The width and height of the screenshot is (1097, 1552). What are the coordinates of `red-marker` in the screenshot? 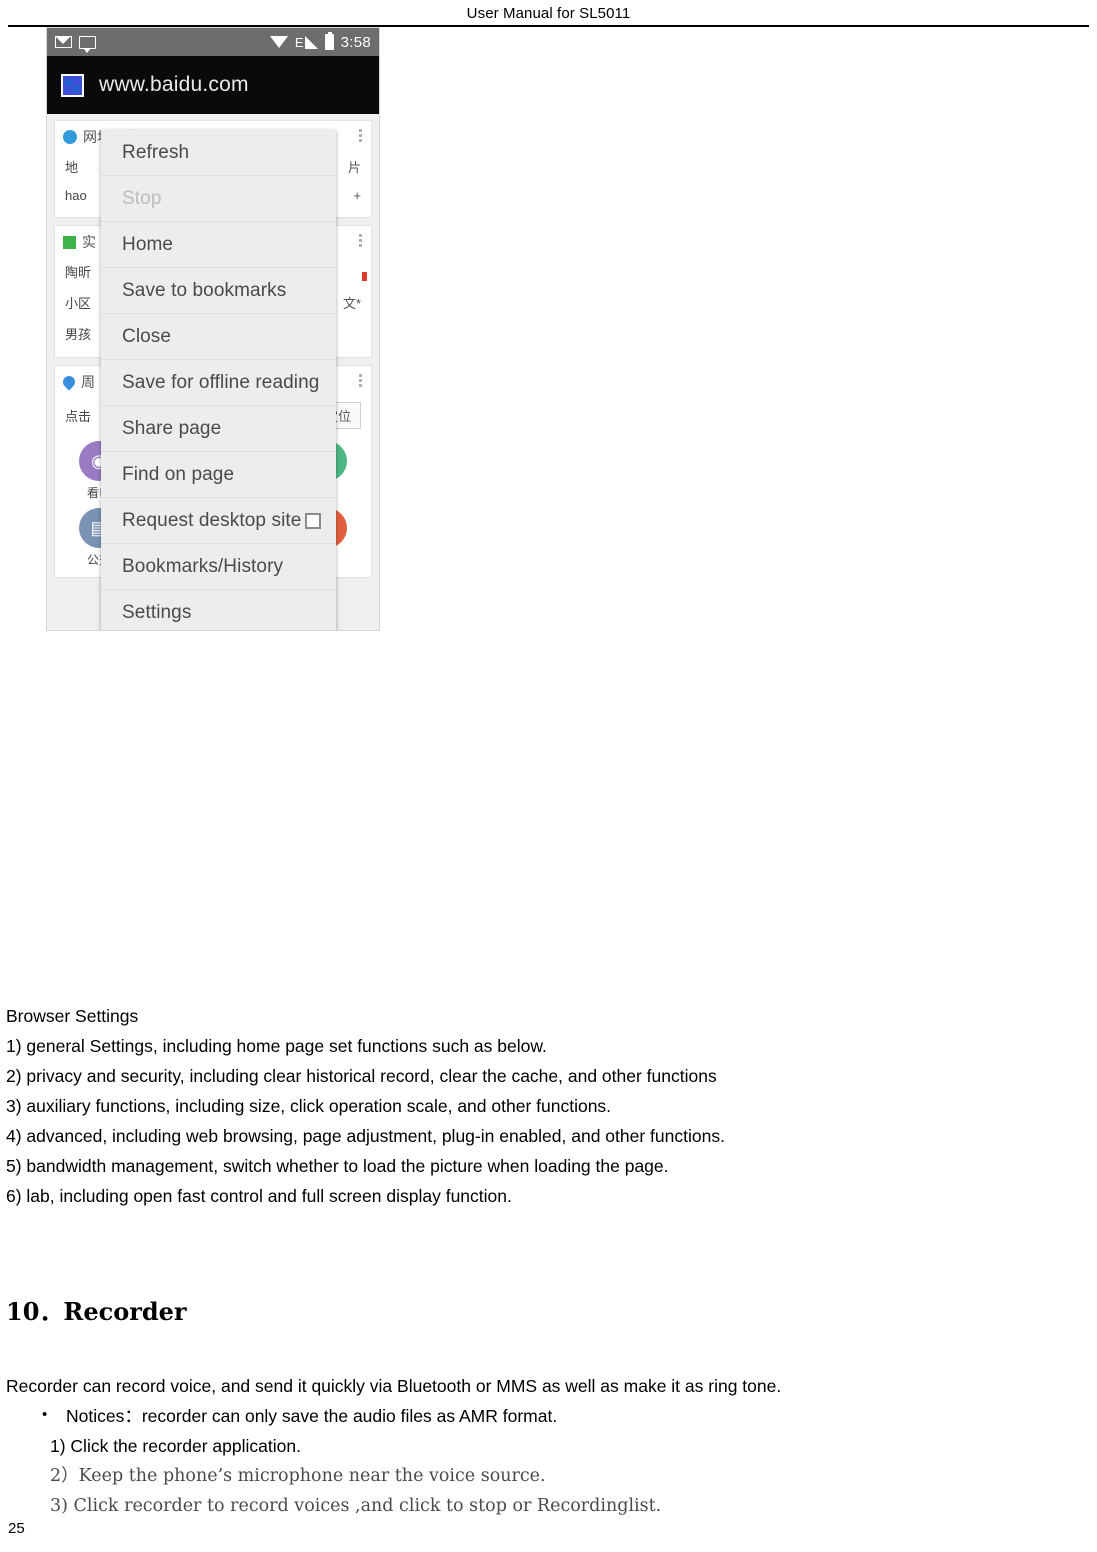 It's located at (364, 276).